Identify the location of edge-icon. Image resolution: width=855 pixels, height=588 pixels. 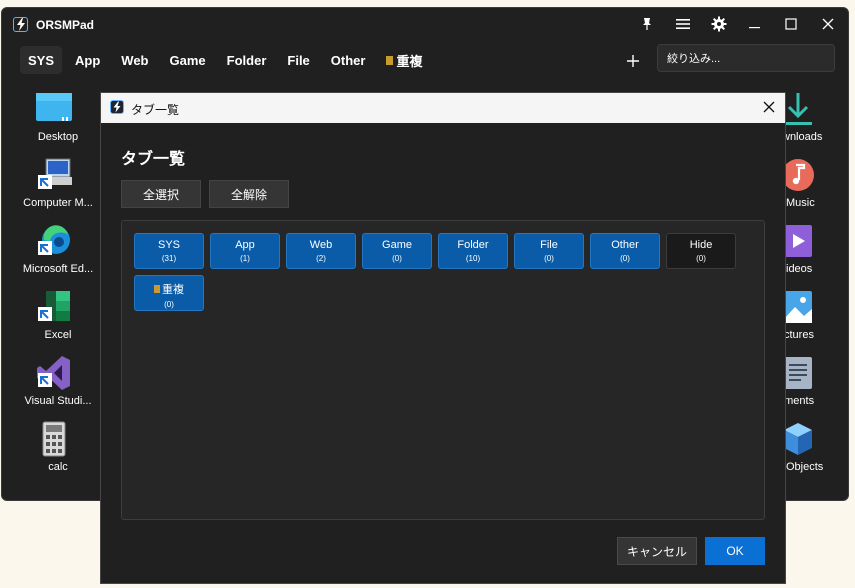
(54, 241).